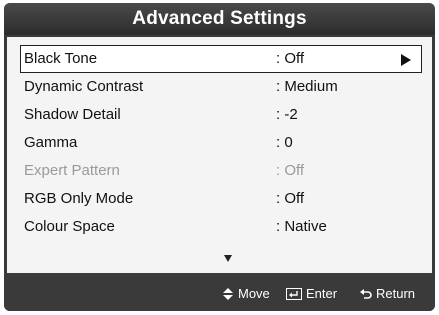 This screenshot has width=439, height=315. What do you see at coordinates (221, 171) in the screenshot?
I see `menu-item-expert-pattern: Expert Pattern : Off` at bounding box center [221, 171].